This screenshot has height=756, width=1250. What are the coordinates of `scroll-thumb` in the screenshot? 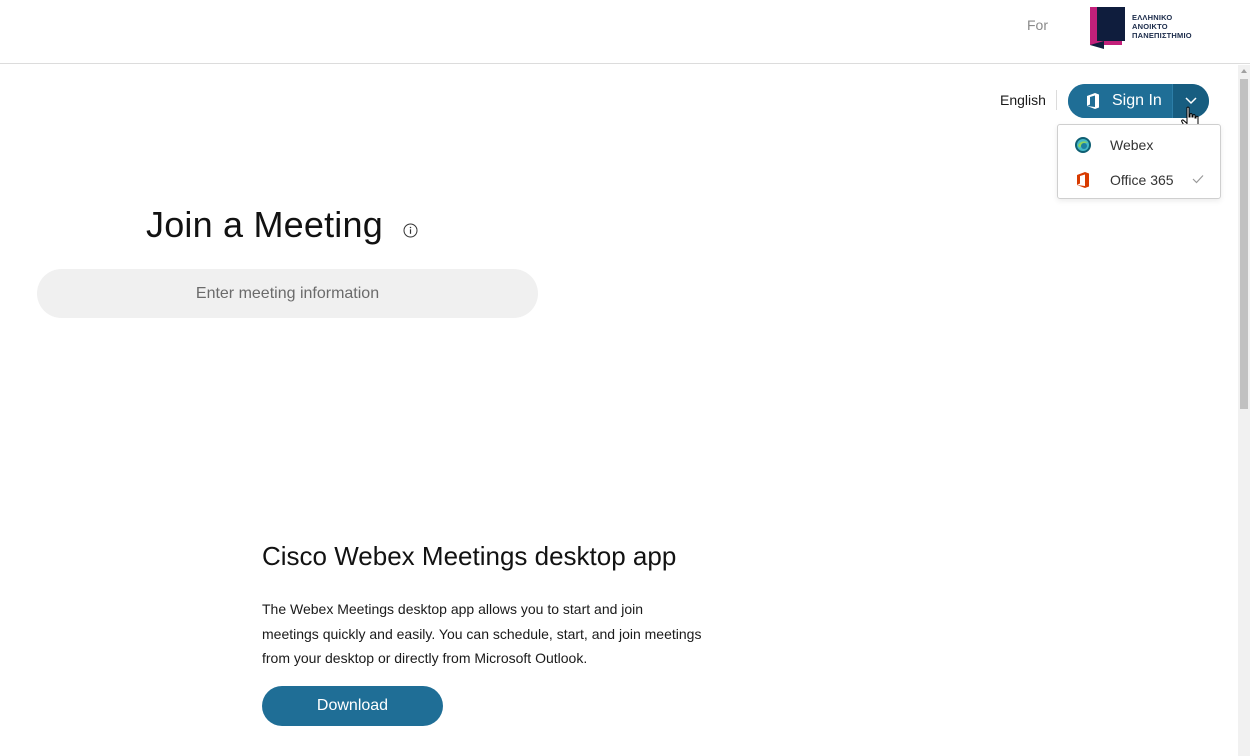 It's located at (1244, 244).